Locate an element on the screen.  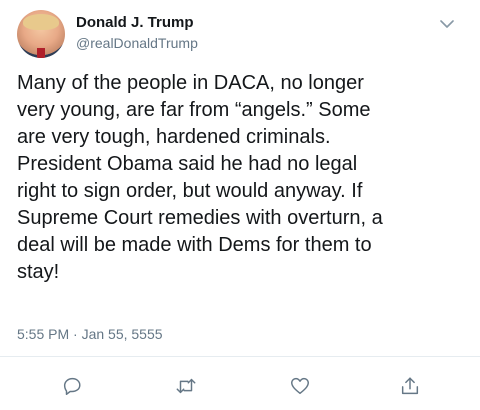
share-button is located at coordinates (410, 386).